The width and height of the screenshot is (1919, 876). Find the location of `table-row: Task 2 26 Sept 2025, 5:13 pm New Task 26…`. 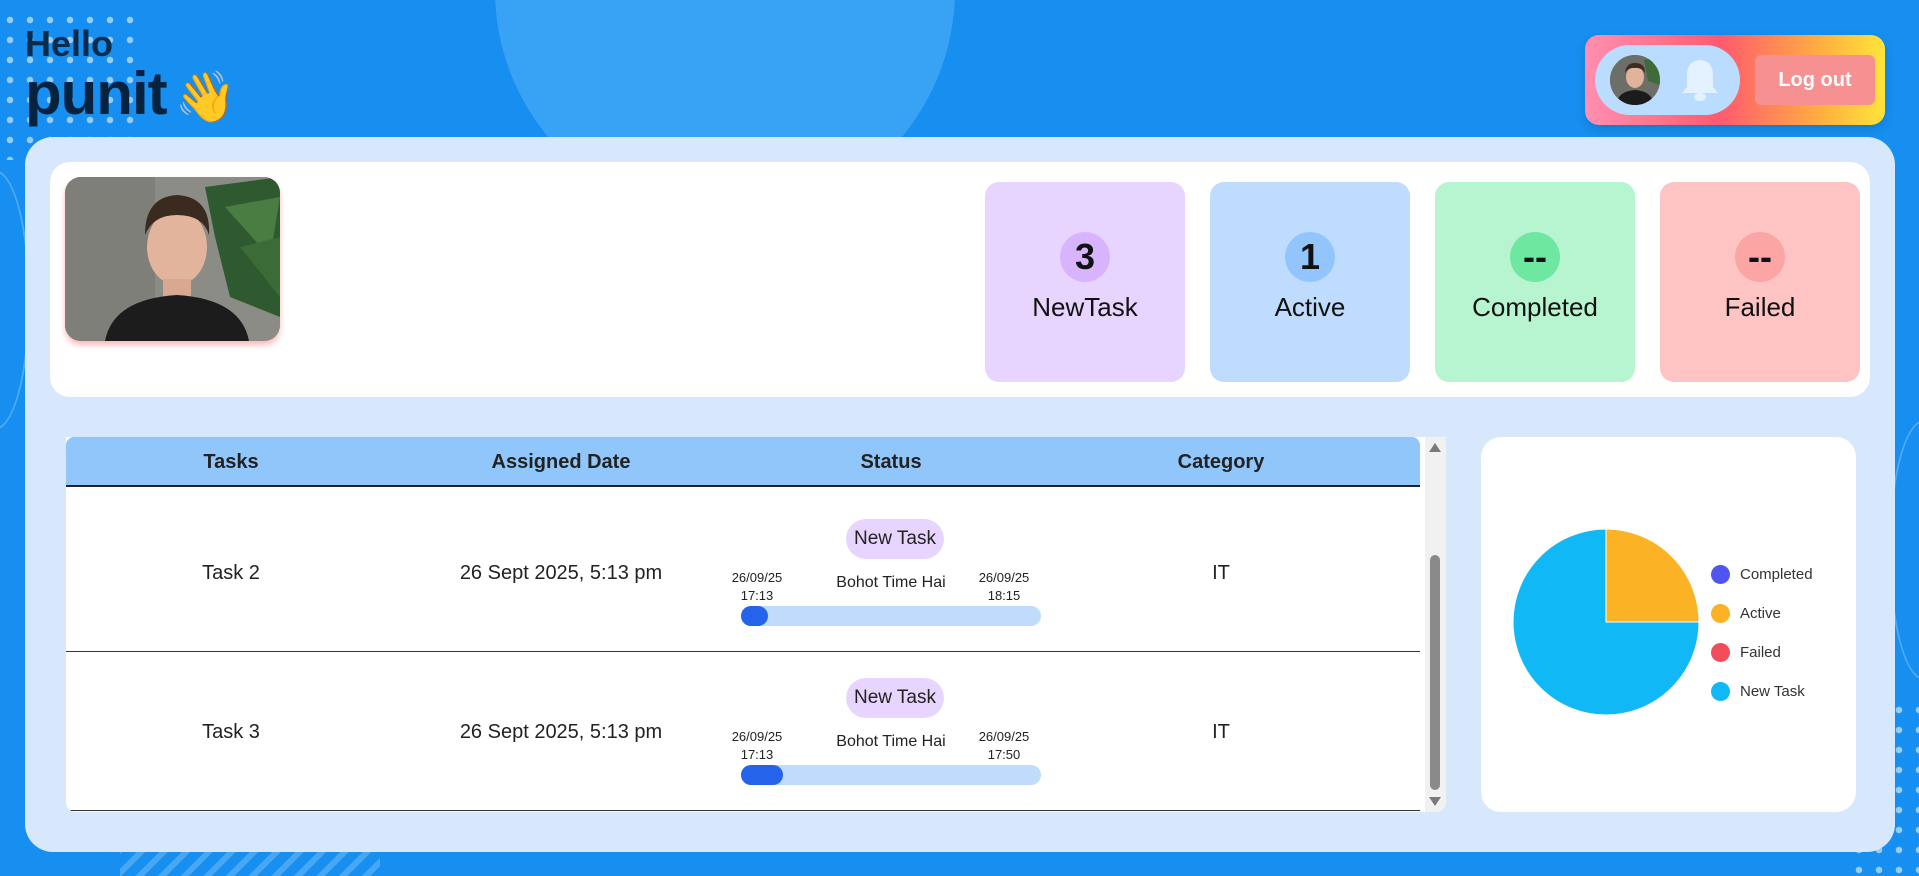

table-row: Task 2 26 Sept 2025, 5:13 pm New Task 26… is located at coordinates (743, 573).